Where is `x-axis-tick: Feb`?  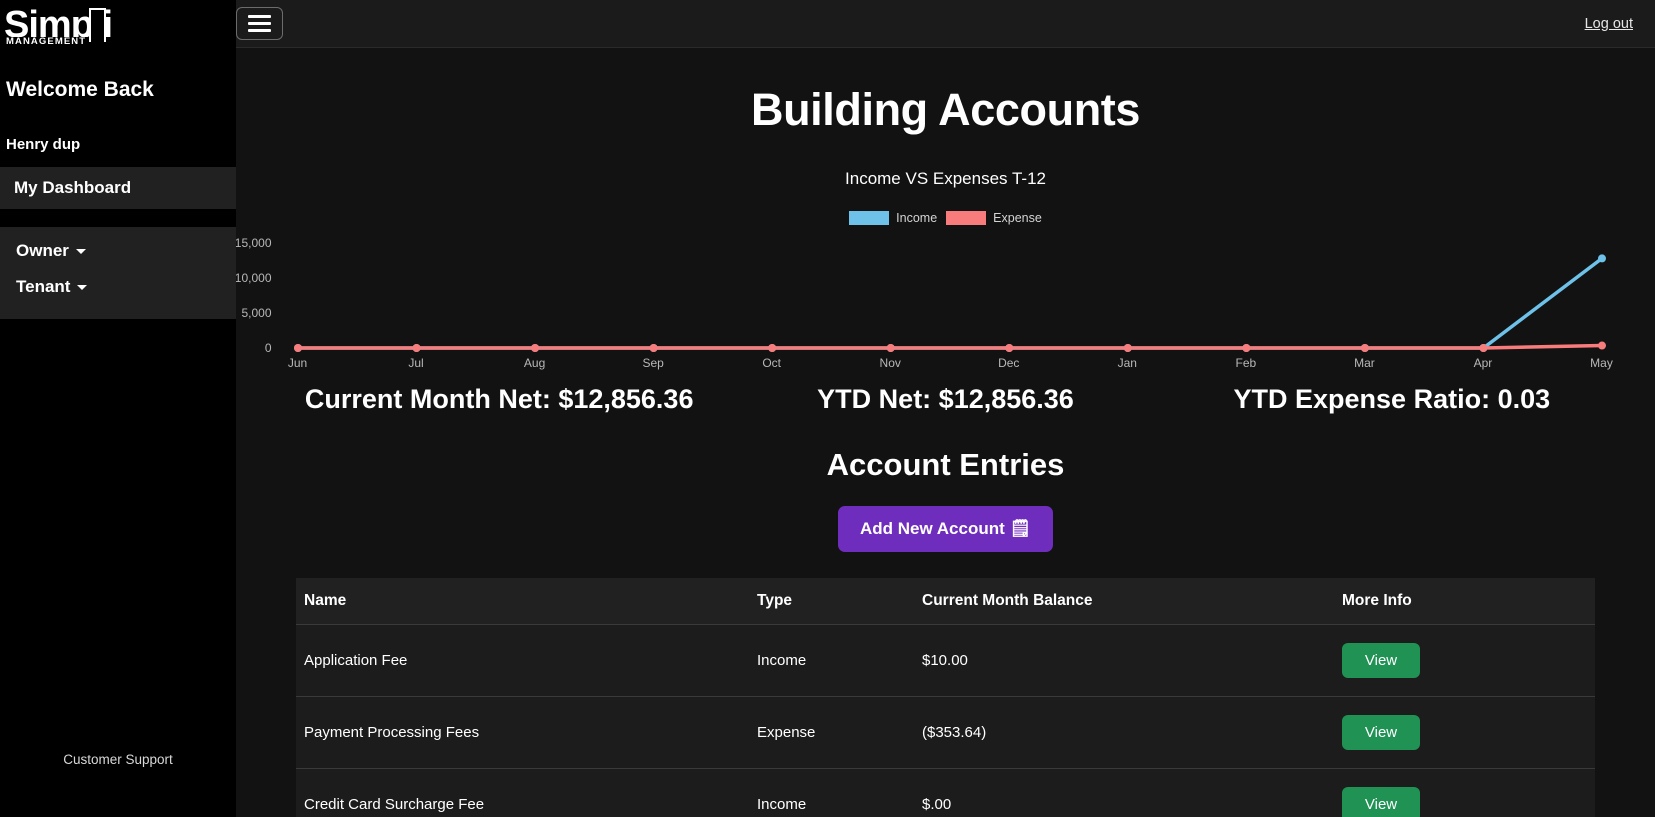 x-axis-tick: Feb is located at coordinates (1246, 363).